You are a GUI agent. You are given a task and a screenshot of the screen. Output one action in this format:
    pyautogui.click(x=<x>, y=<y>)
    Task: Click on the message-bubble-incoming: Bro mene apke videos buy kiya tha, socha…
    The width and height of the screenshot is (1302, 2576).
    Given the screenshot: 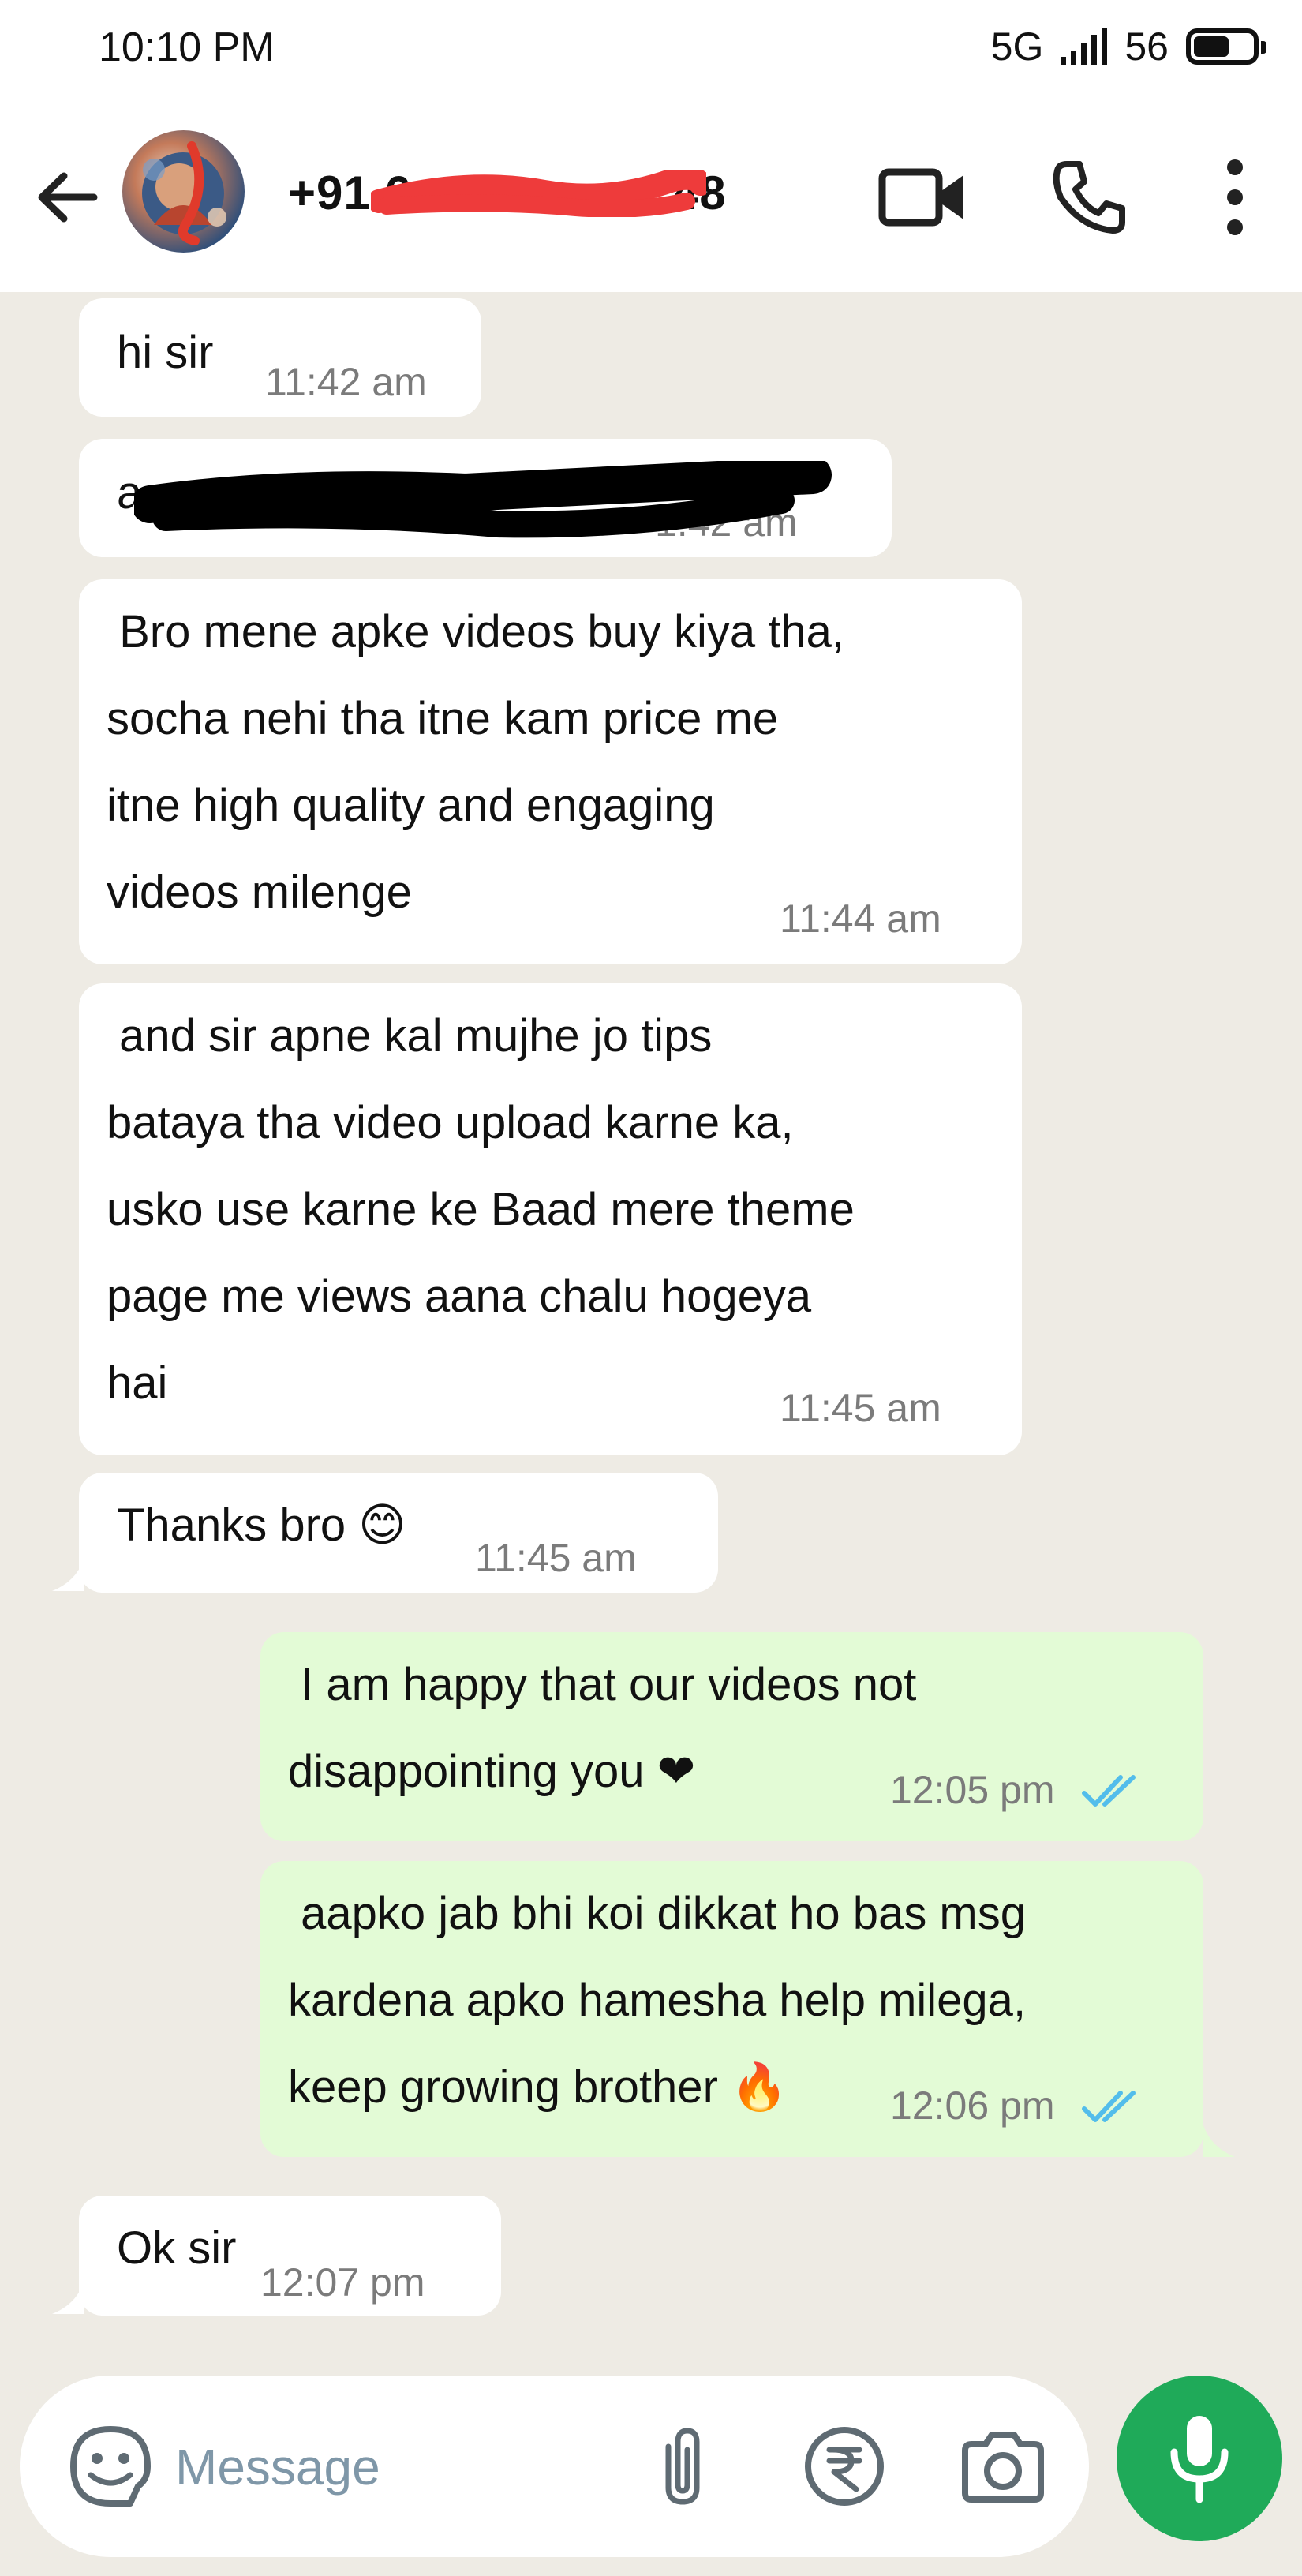 What is the action you would take?
    pyautogui.click(x=550, y=771)
    